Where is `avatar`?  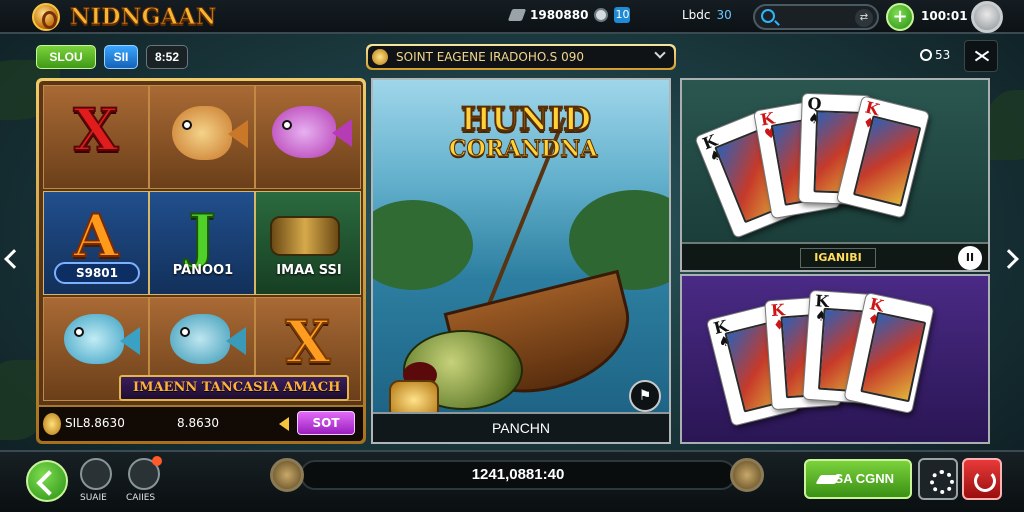 avatar is located at coordinates (987, 17).